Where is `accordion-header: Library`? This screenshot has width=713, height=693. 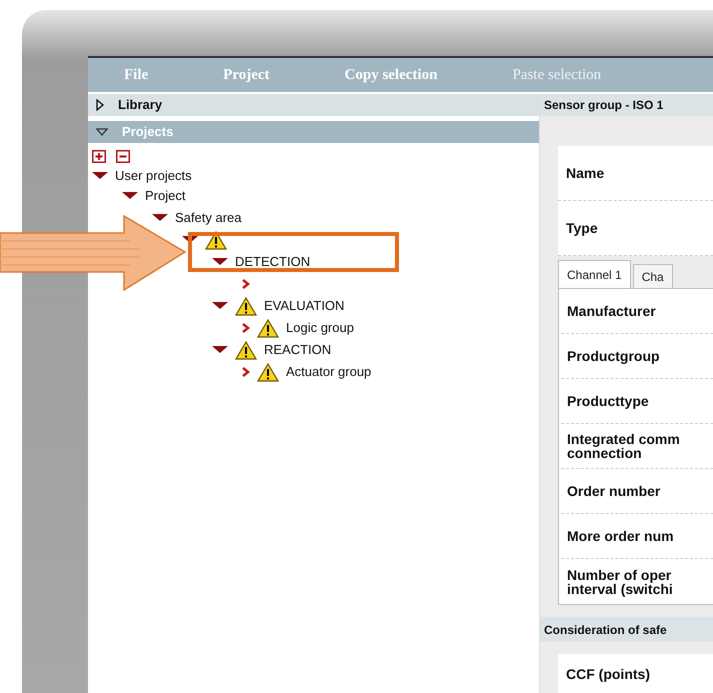 accordion-header: Library is located at coordinates (313, 105).